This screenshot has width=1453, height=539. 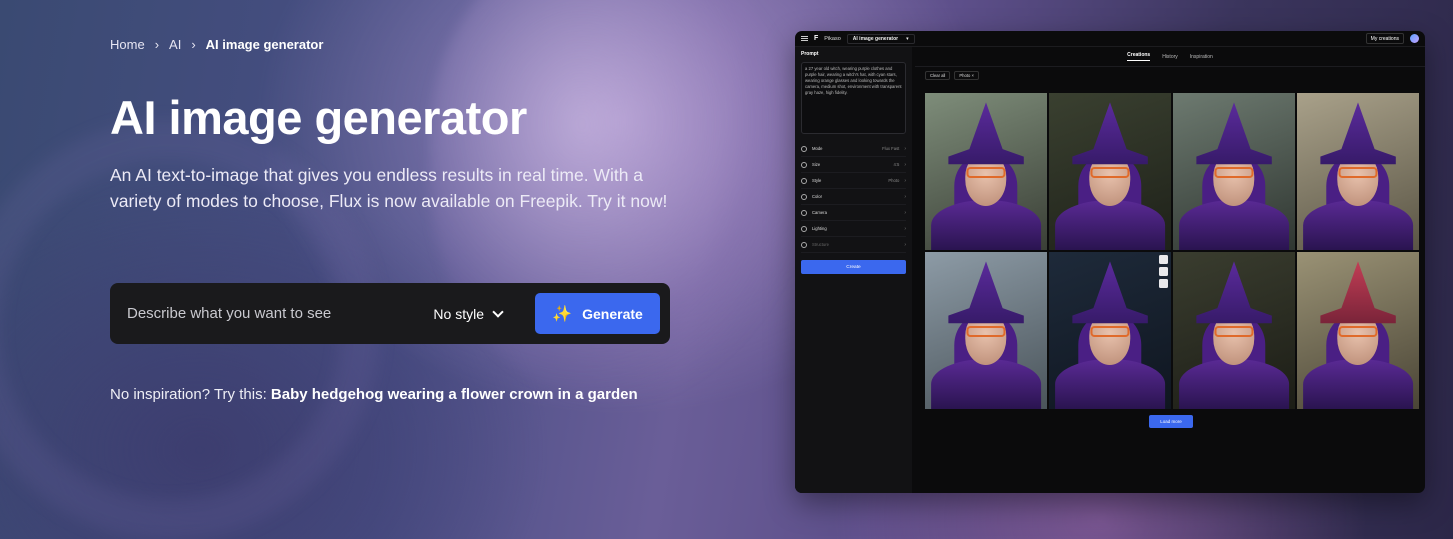 I want to click on edit-icon, so click(x=1163, y=271).